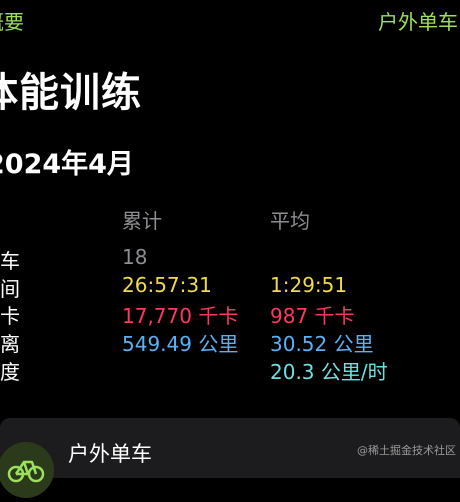 Image resolution: width=460 pixels, height=502 pixels. I want to click on month-subtitle: 2024年4月, so click(67, 164).